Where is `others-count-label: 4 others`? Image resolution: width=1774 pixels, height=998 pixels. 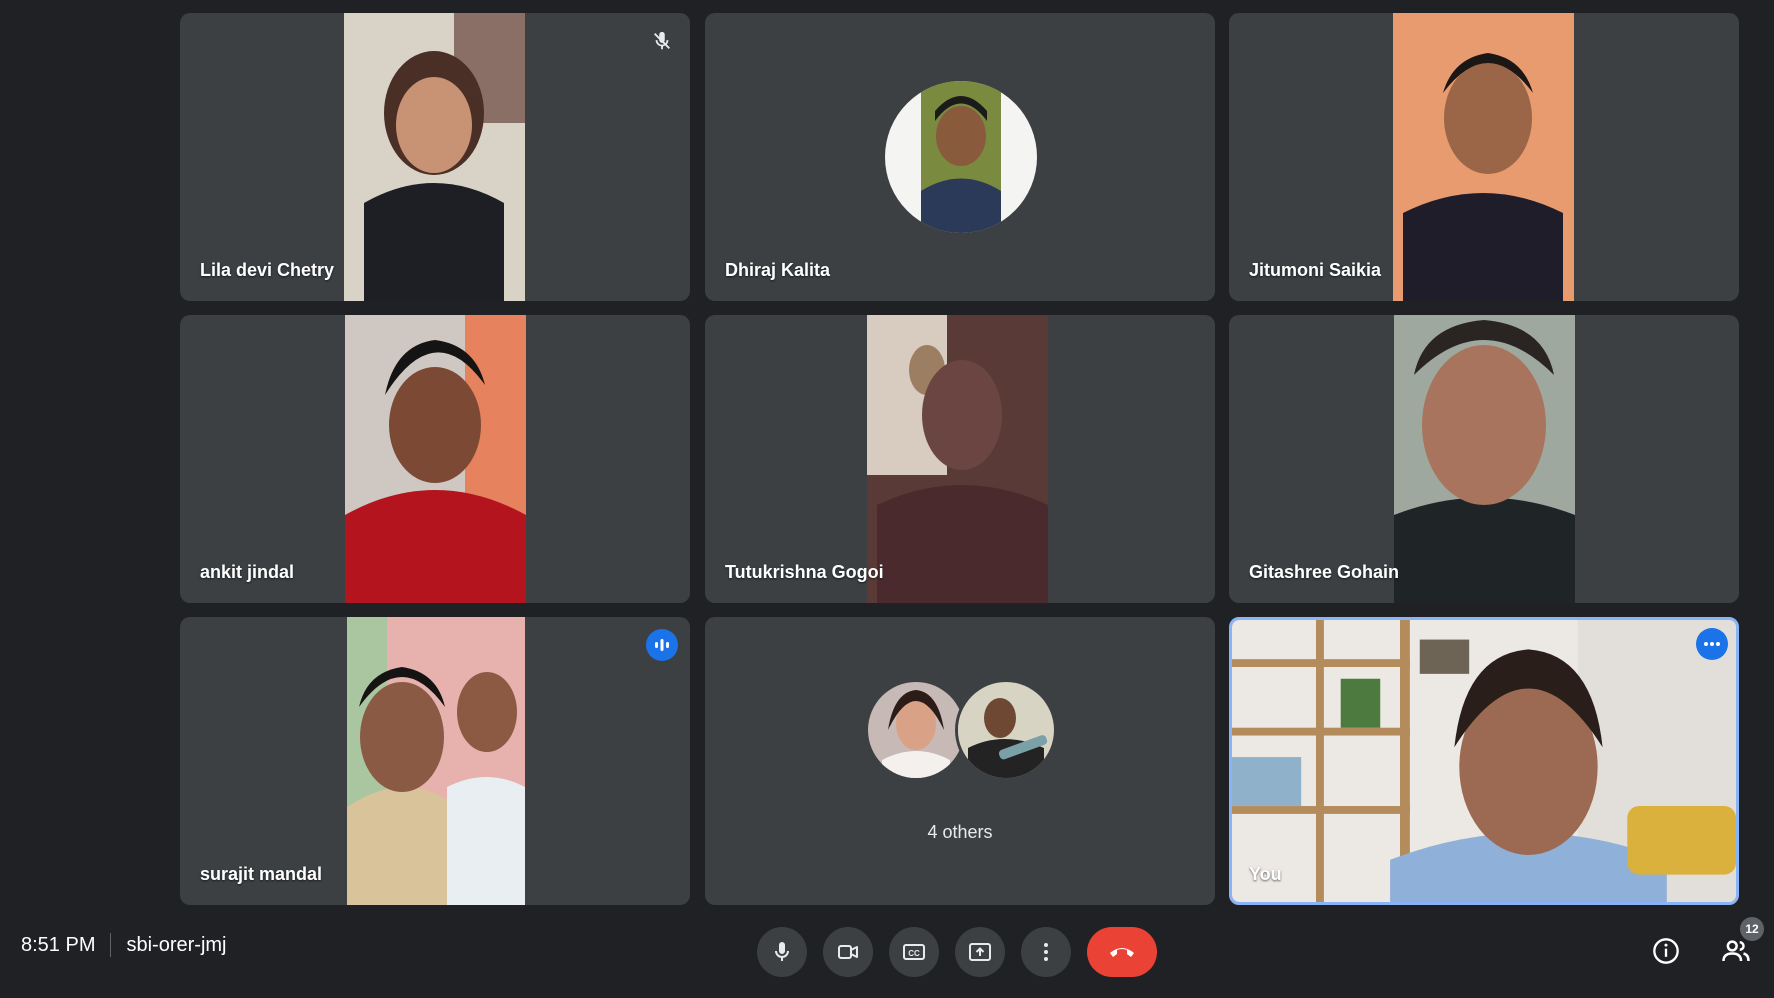 others-count-label: 4 others is located at coordinates (960, 832).